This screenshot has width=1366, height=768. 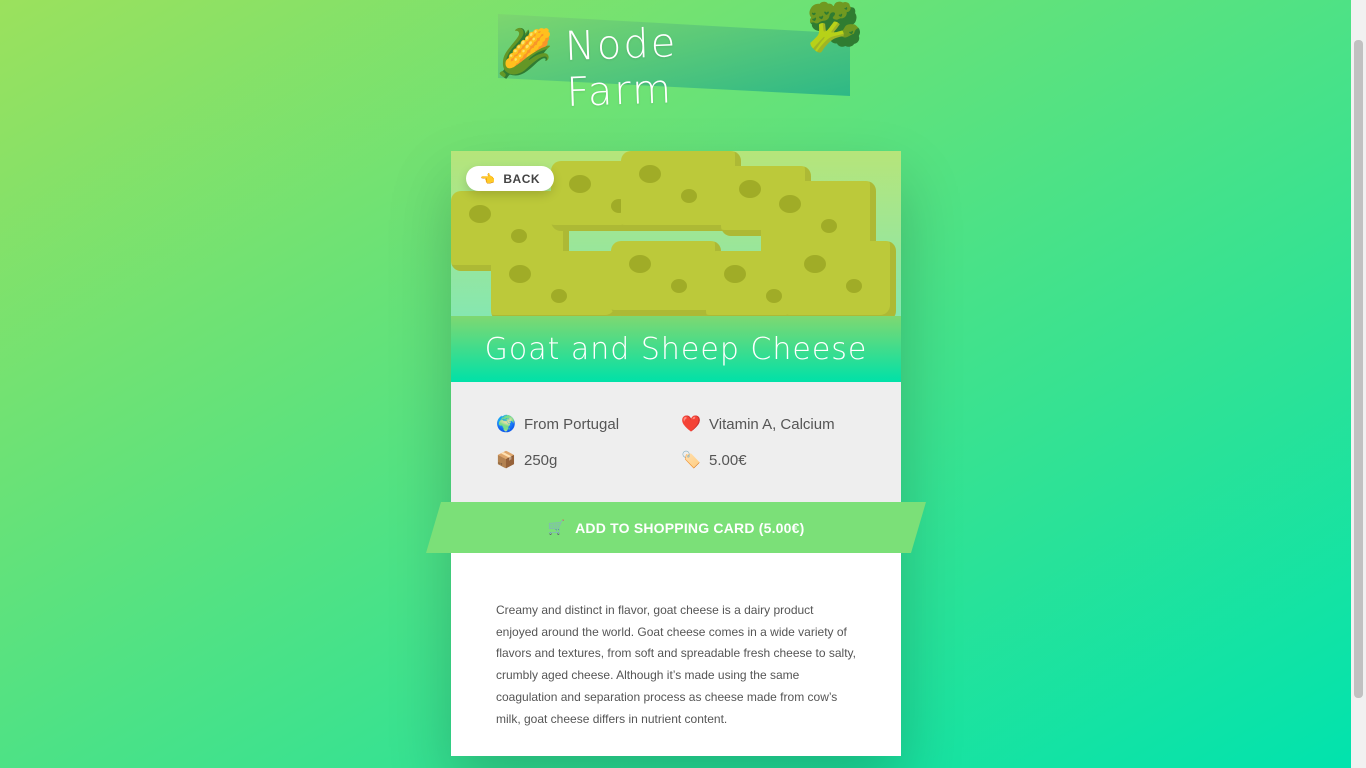 What do you see at coordinates (835, 27) in the screenshot?
I see `broccoli-icon: 🥦` at bounding box center [835, 27].